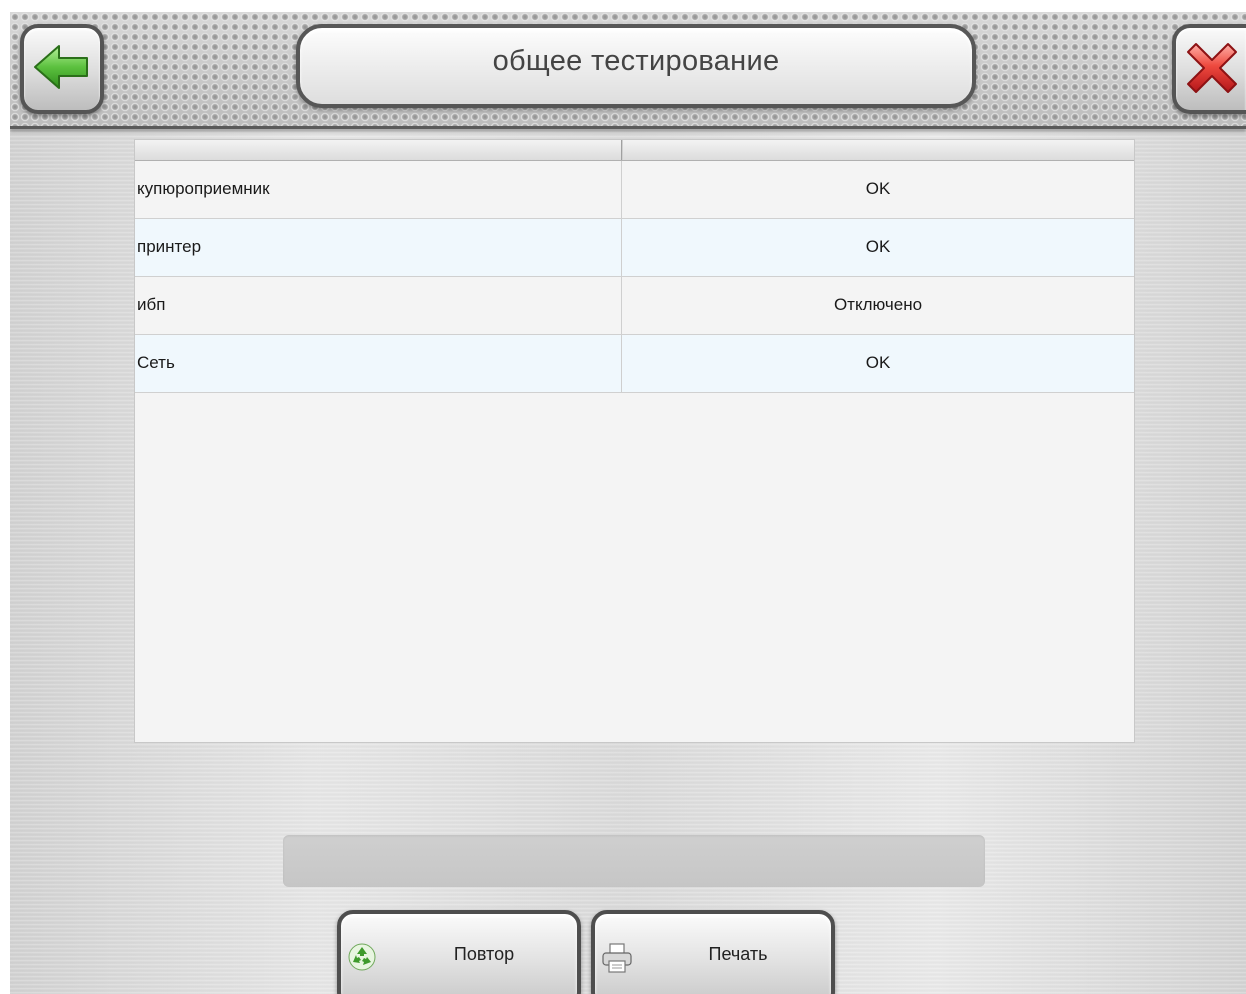 This screenshot has width=1246, height=994. Describe the element at coordinates (634, 248) in the screenshot. I see `table-row: принтер OK` at that location.